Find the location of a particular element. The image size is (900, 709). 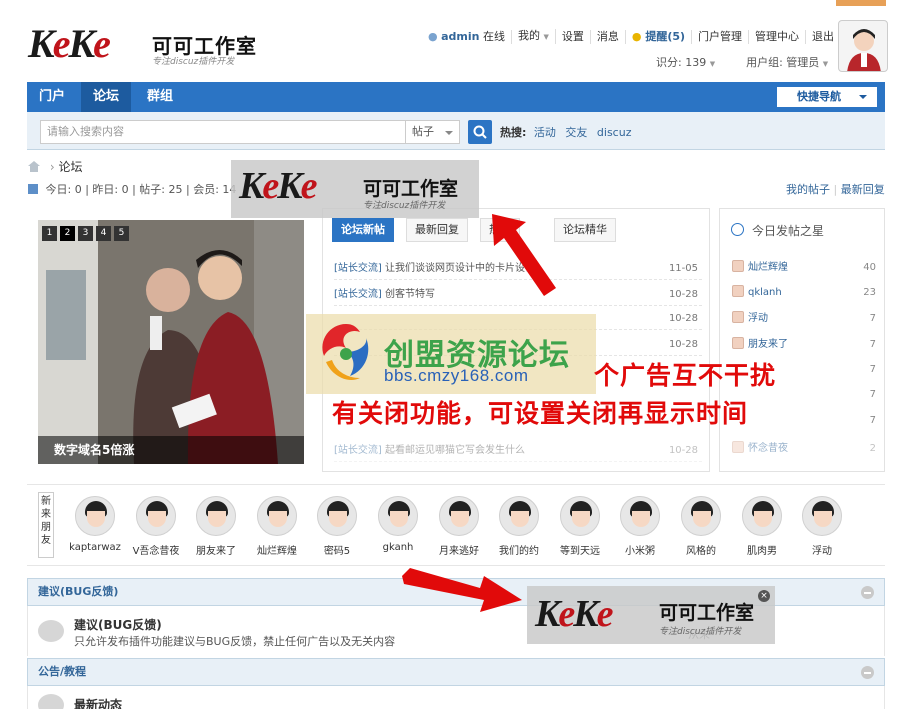

reminder-link: ● 提醒(5) is located at coordinates (659, 36).